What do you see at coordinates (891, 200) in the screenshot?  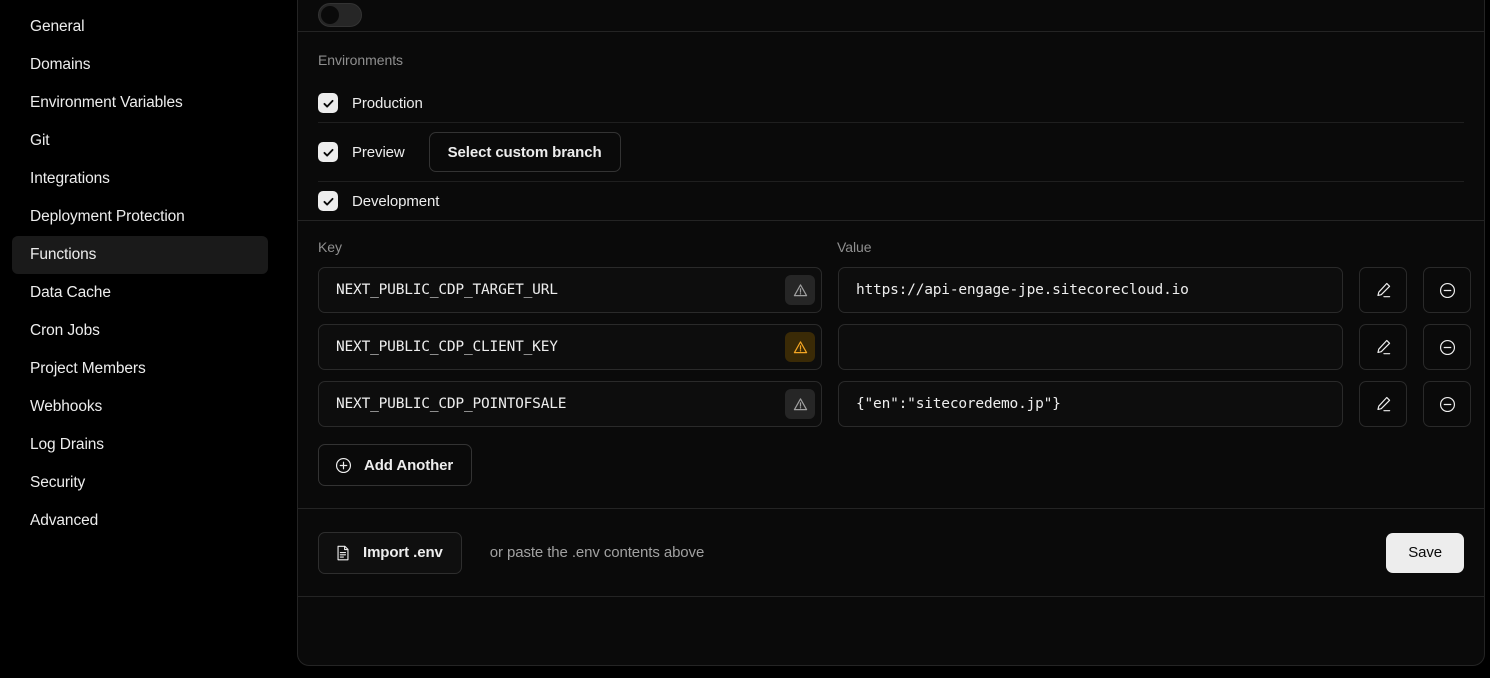 I see `environment-row-development: Development` at bounding box center [891, 200].